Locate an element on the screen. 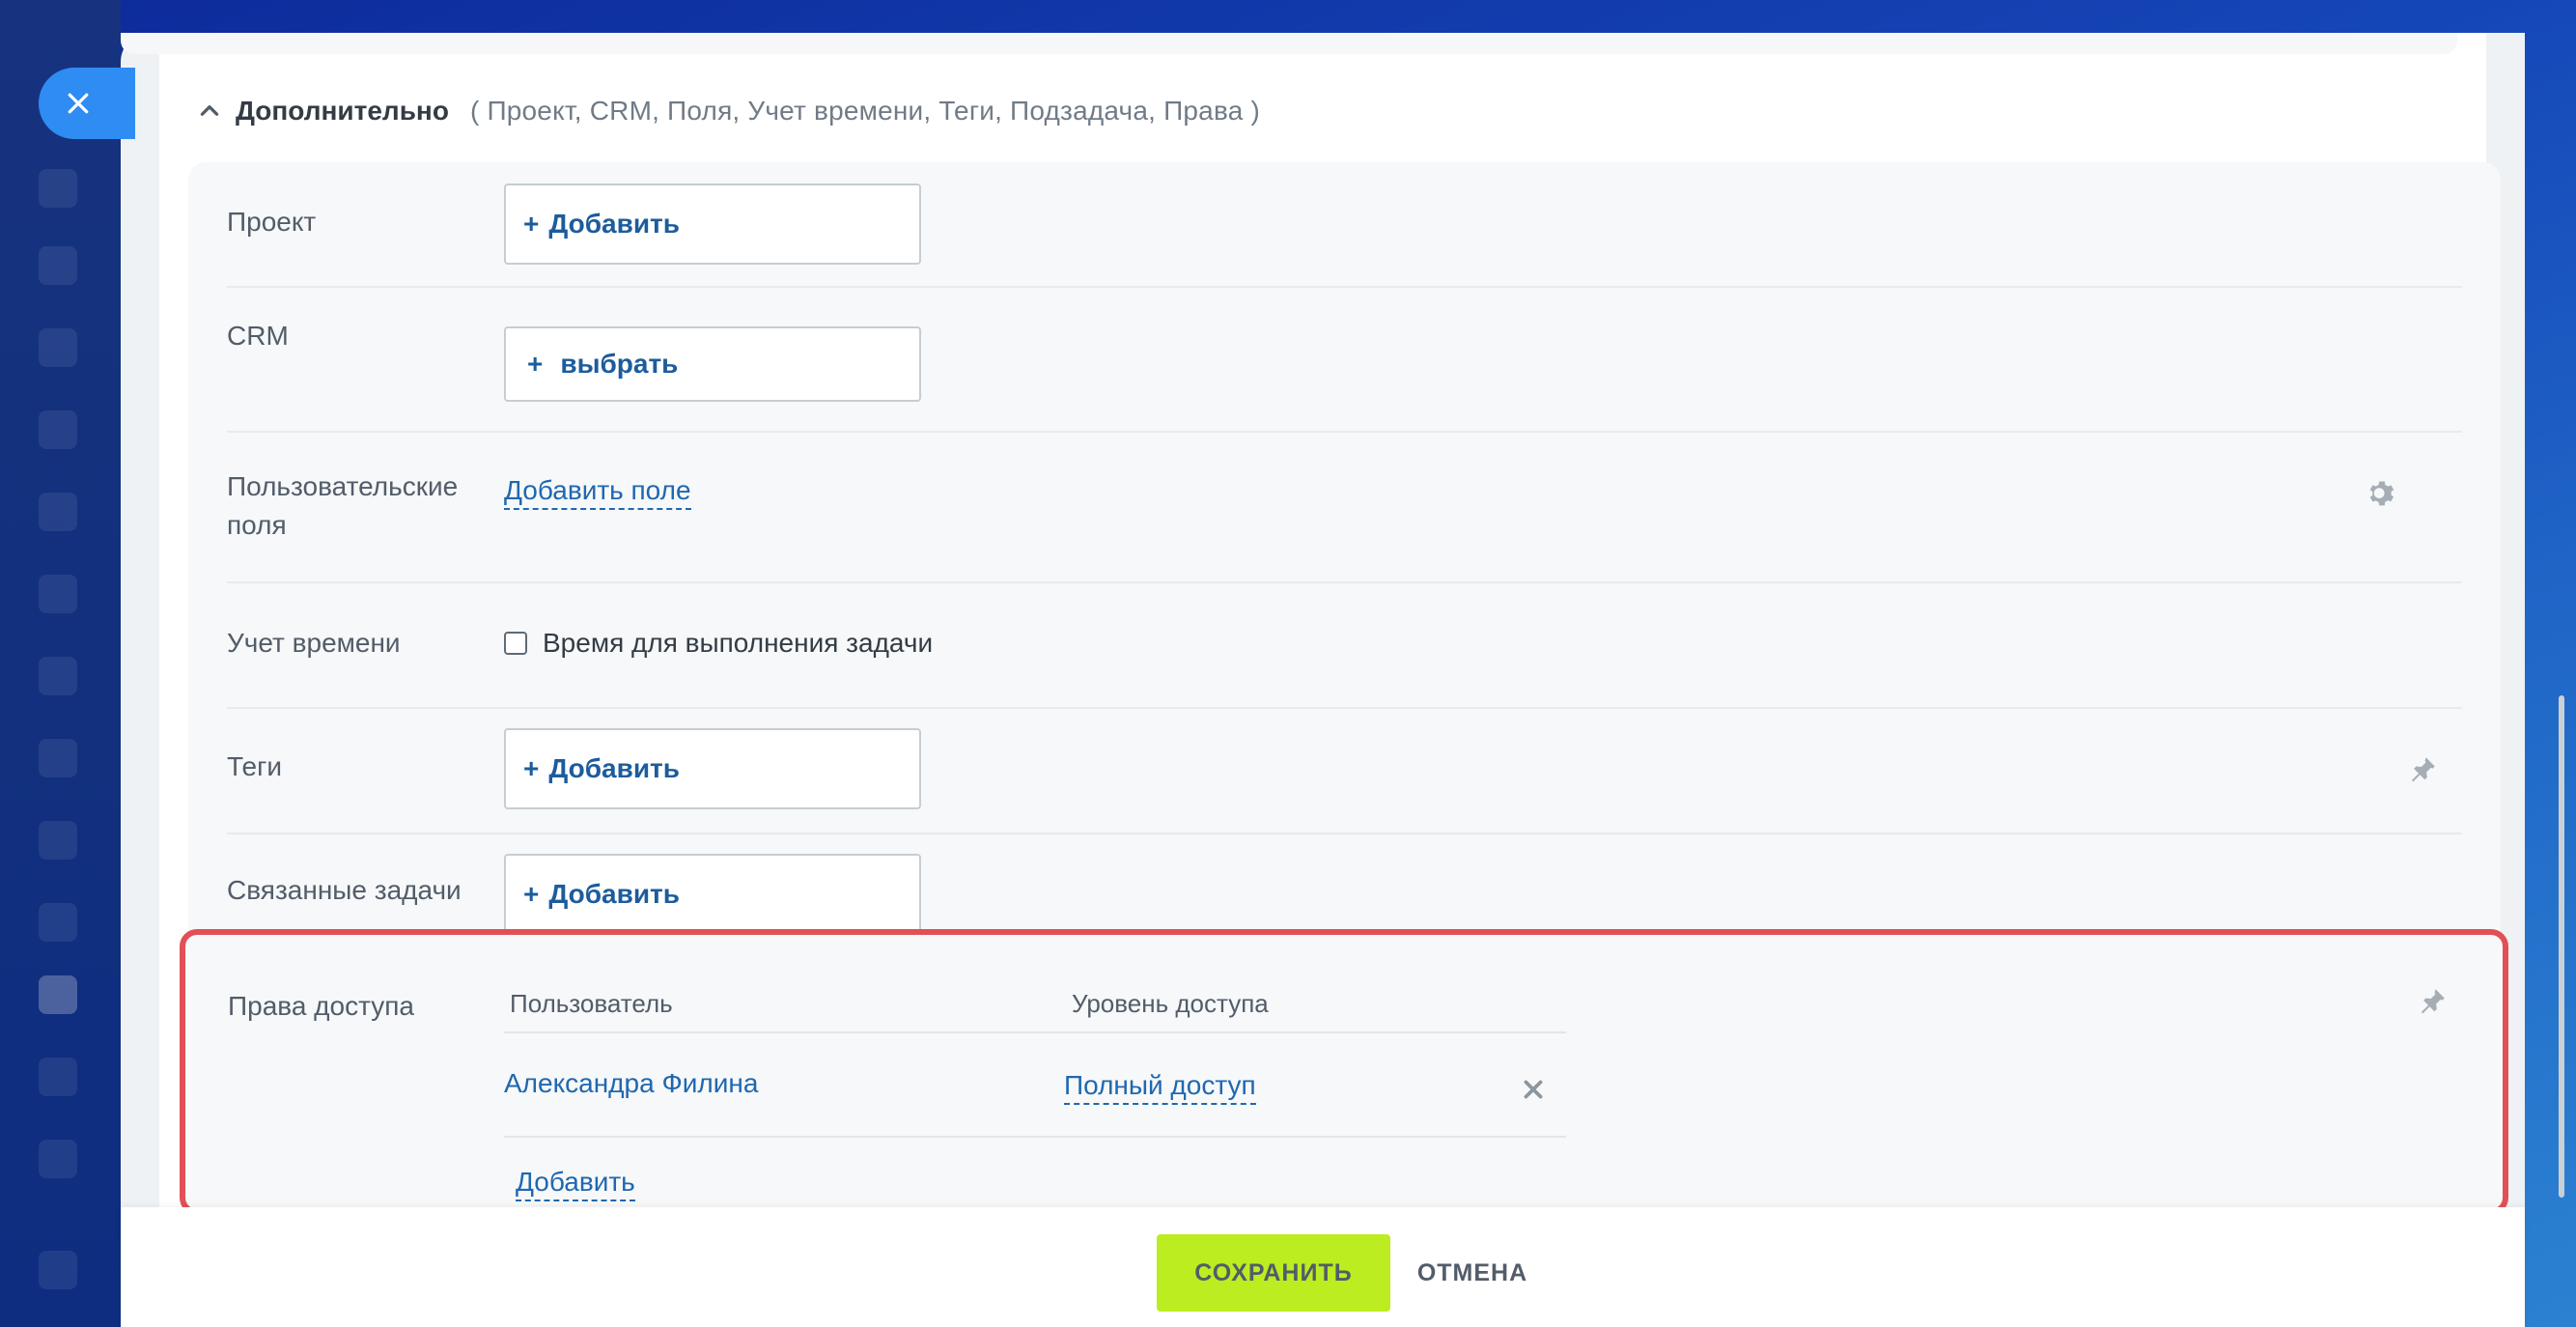  column-header-access-level: Уровень доступа is located at coordinates (1171, 1004).